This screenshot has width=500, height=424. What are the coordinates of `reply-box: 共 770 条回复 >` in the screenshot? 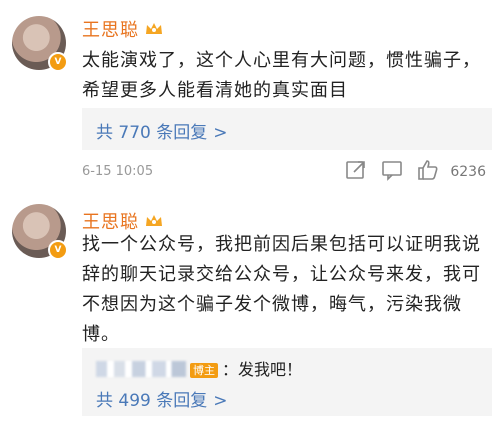 It's located at (287, 129).